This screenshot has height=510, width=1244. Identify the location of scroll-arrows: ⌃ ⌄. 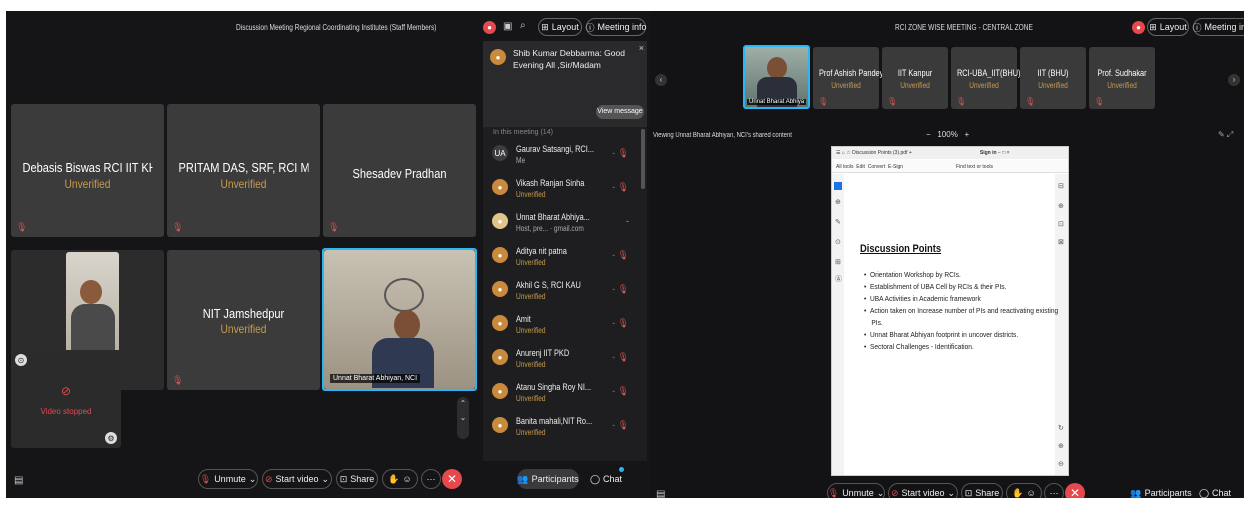
(463, 418).